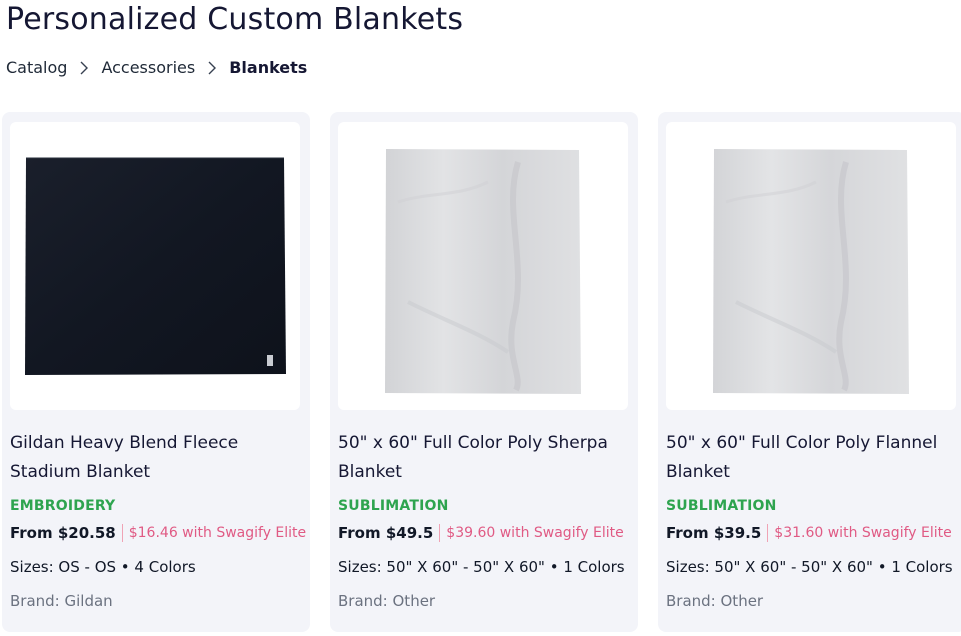 This screenshot has height=636, width=961. I want to click on black-fleece-blanket-image, so click(155, 266).